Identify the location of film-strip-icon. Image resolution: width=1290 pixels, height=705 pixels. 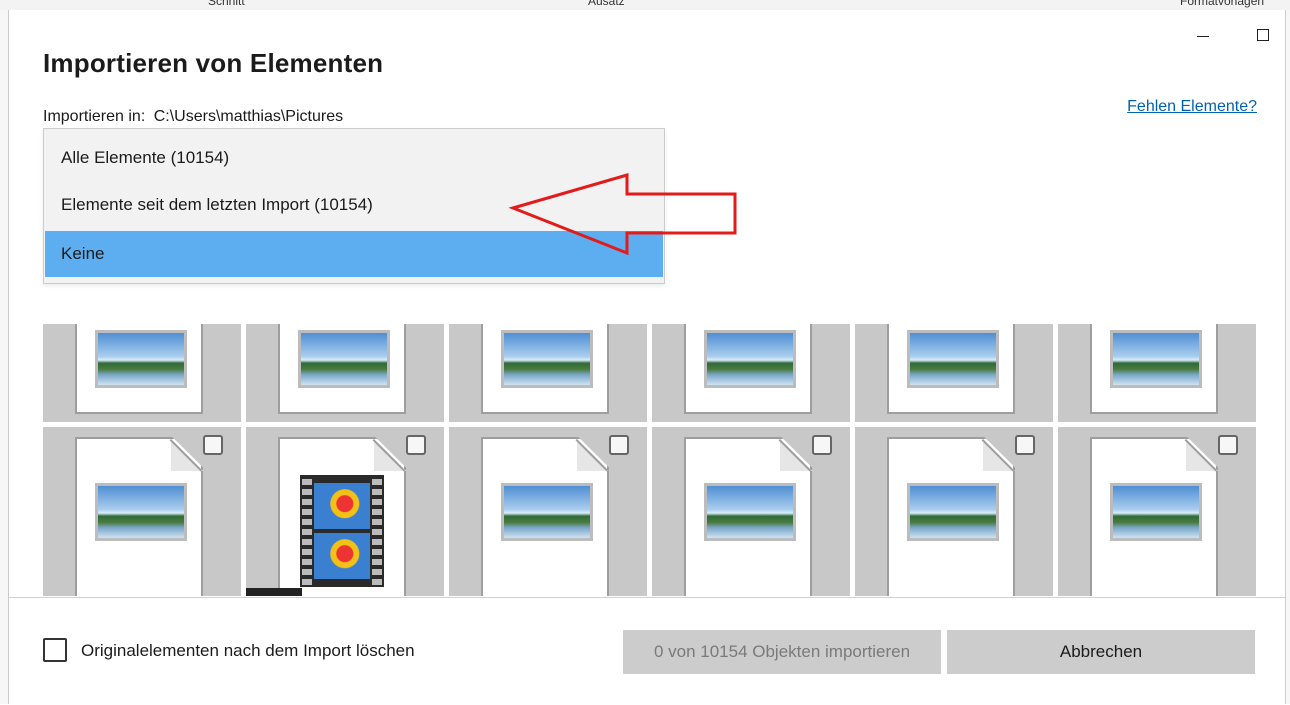
(342, 531).